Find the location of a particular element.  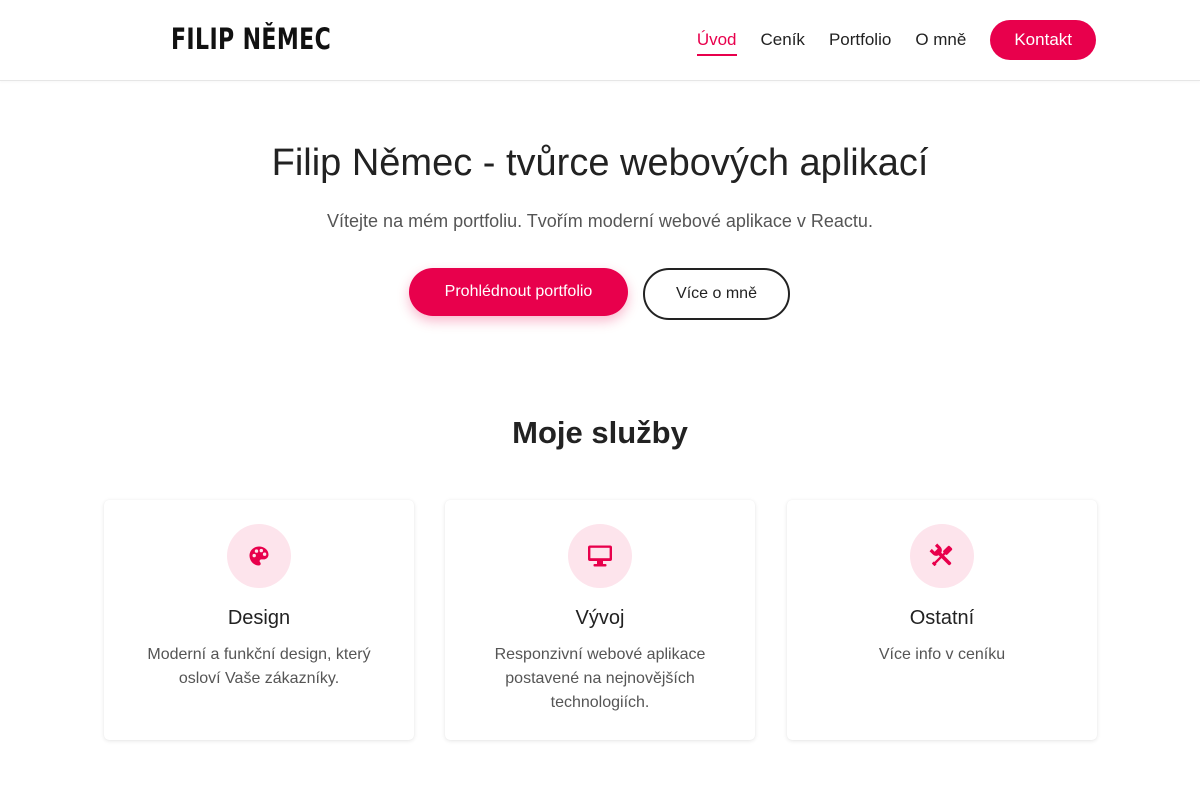

service-card-other: Ostatní Více info v ceníku is located at coordinates (942, 620).